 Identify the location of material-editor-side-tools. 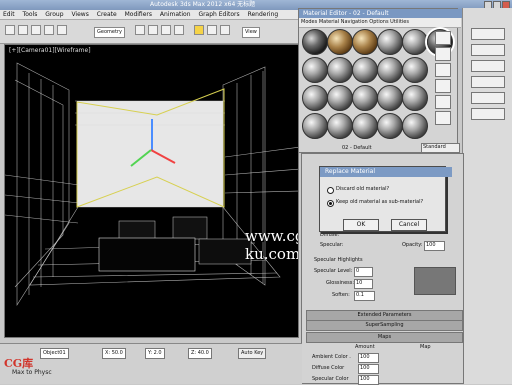
(443, 85).